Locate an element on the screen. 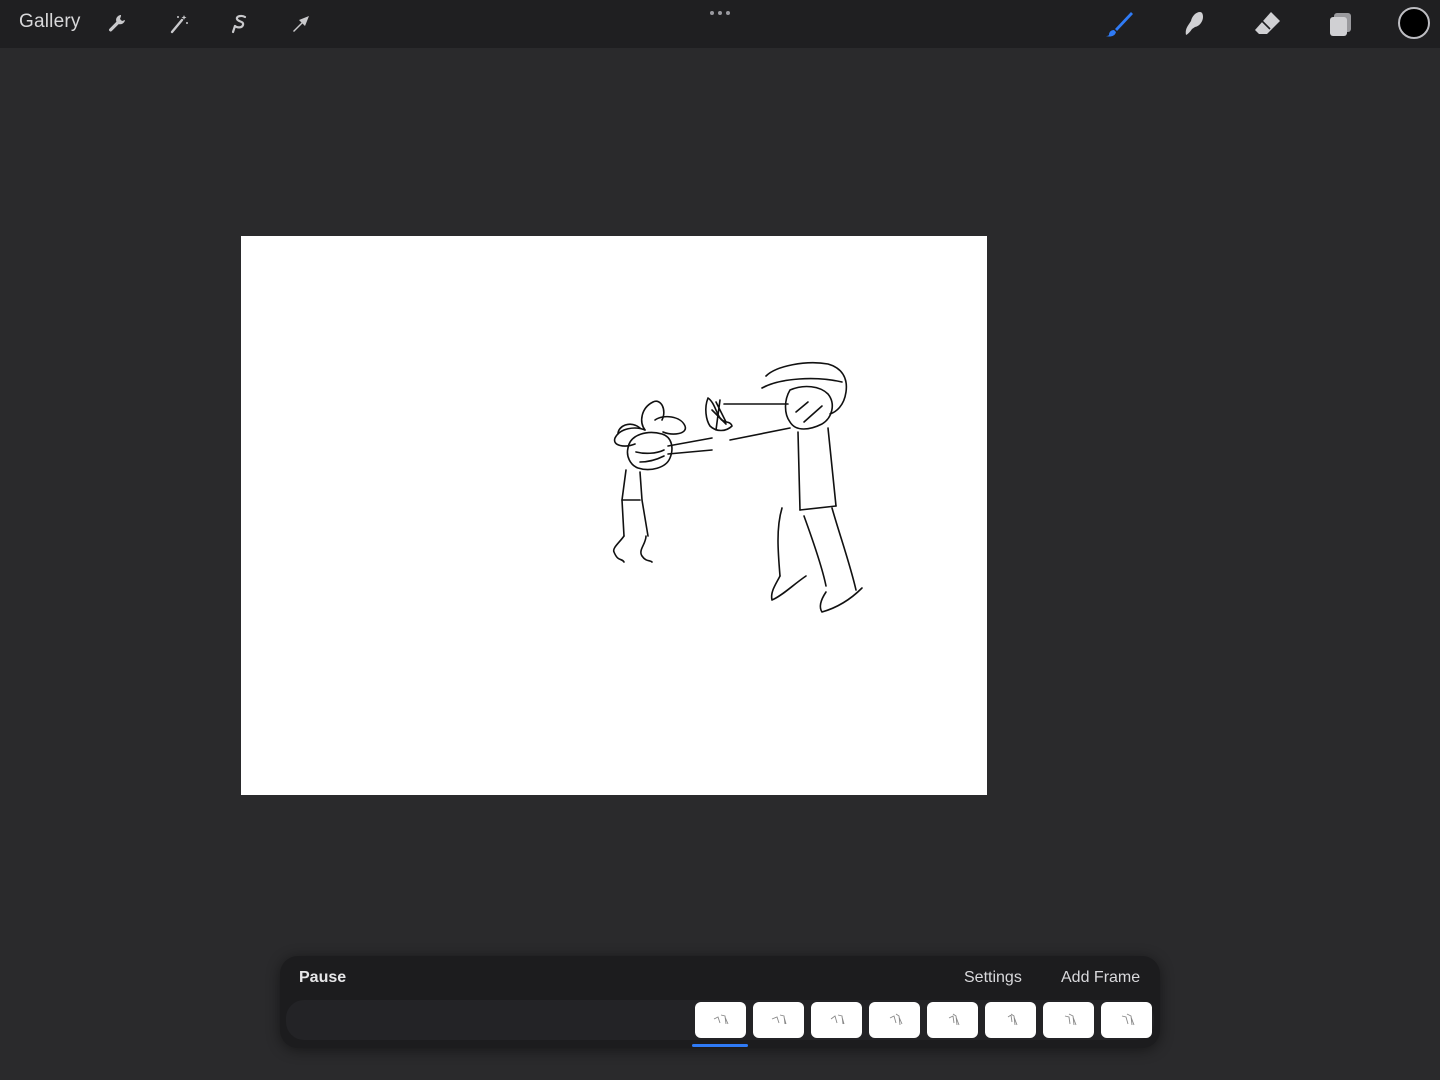 The height and width of the screenshot is (1080, 1440). sketch-drawing is located at coordinates (737, 487).